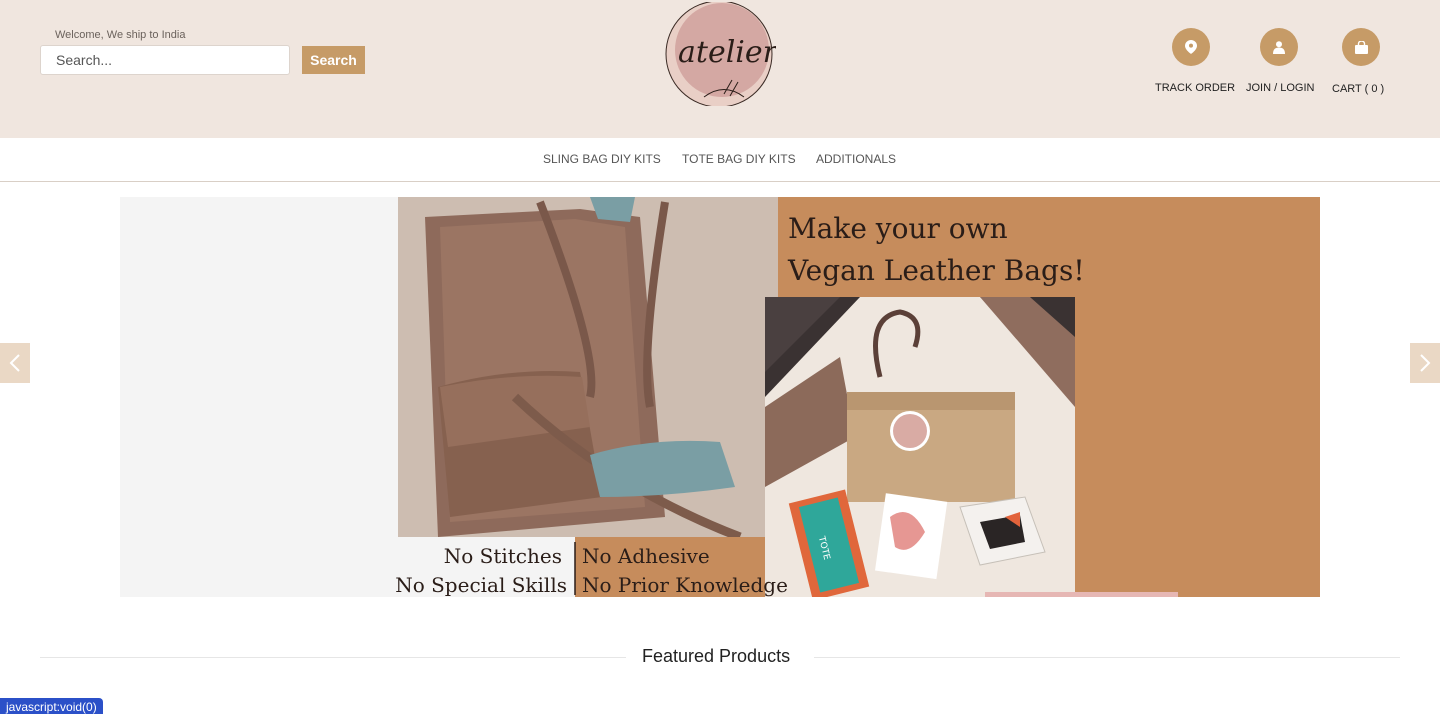  I want to click on cart-label: CART ( 0 ), so click(1358, 89).